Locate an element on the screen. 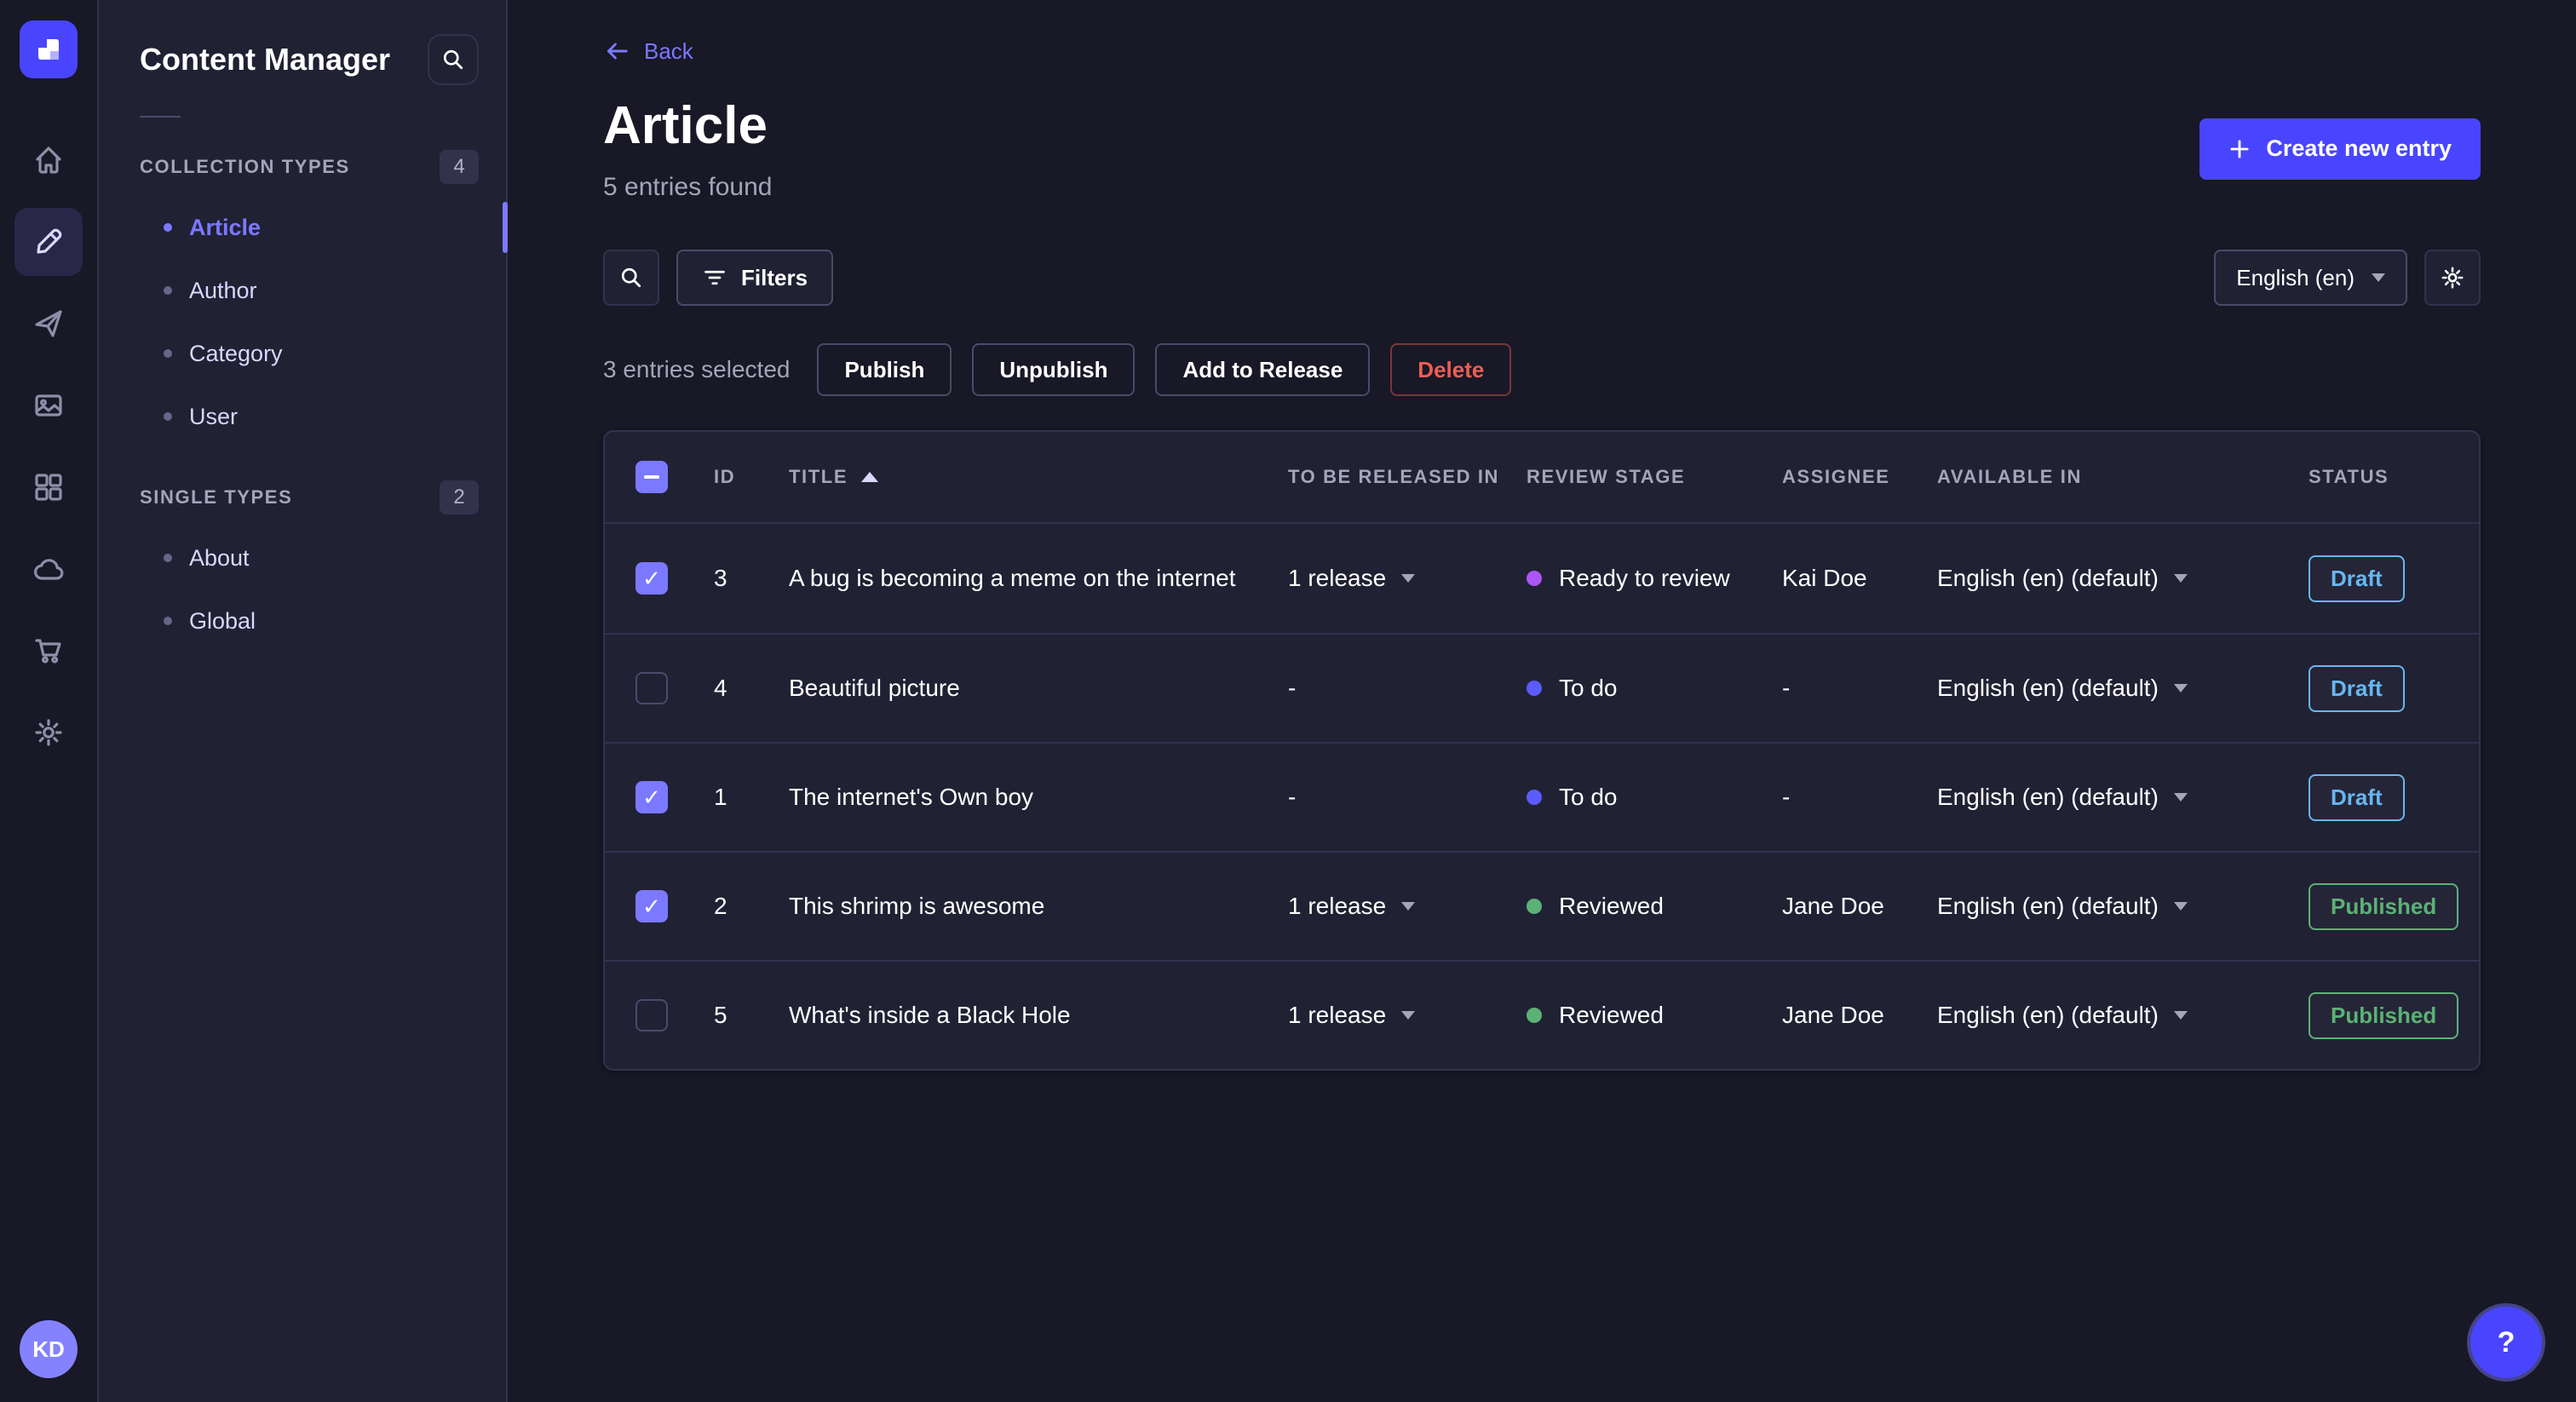  header-assignee: ASSIGNEE is located at coordinates (1836, 476).